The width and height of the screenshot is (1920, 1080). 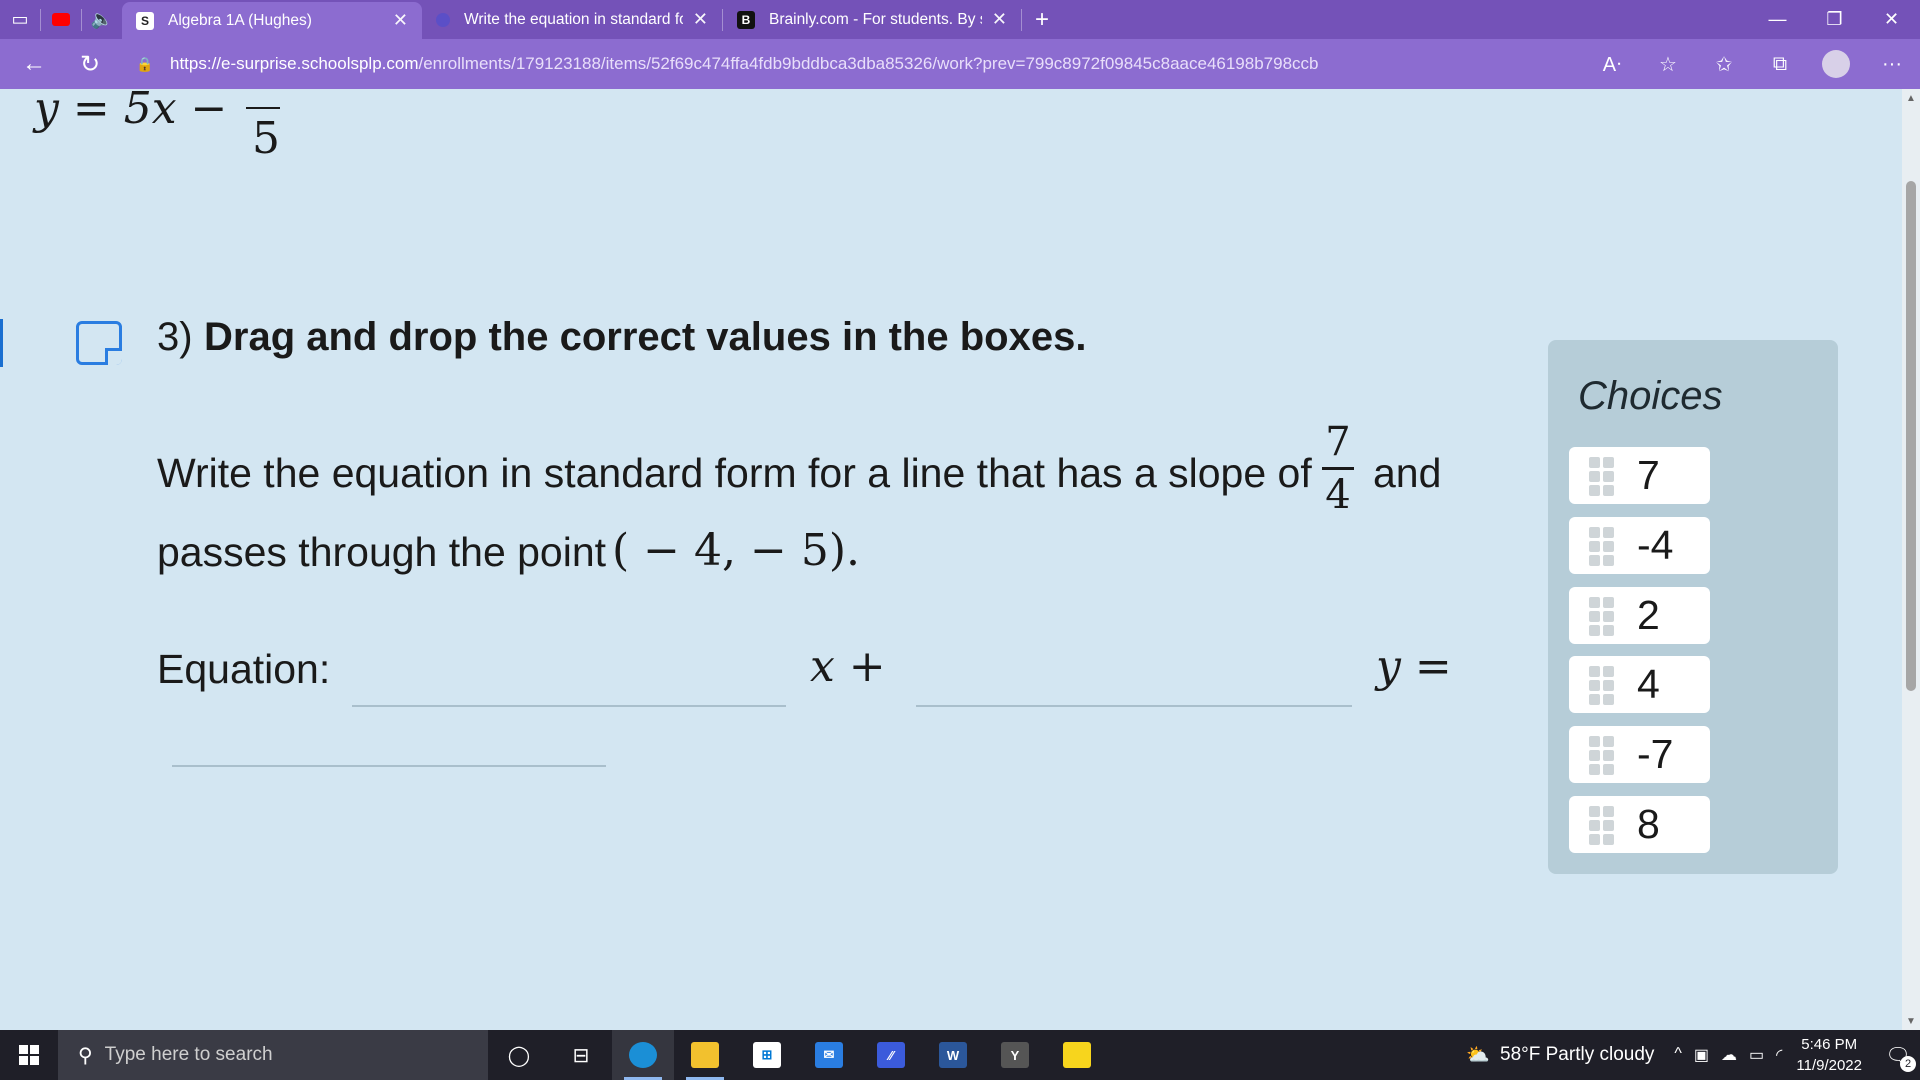 I want to click on tab-actions-icon: ▭, so click(x=20, y=19).